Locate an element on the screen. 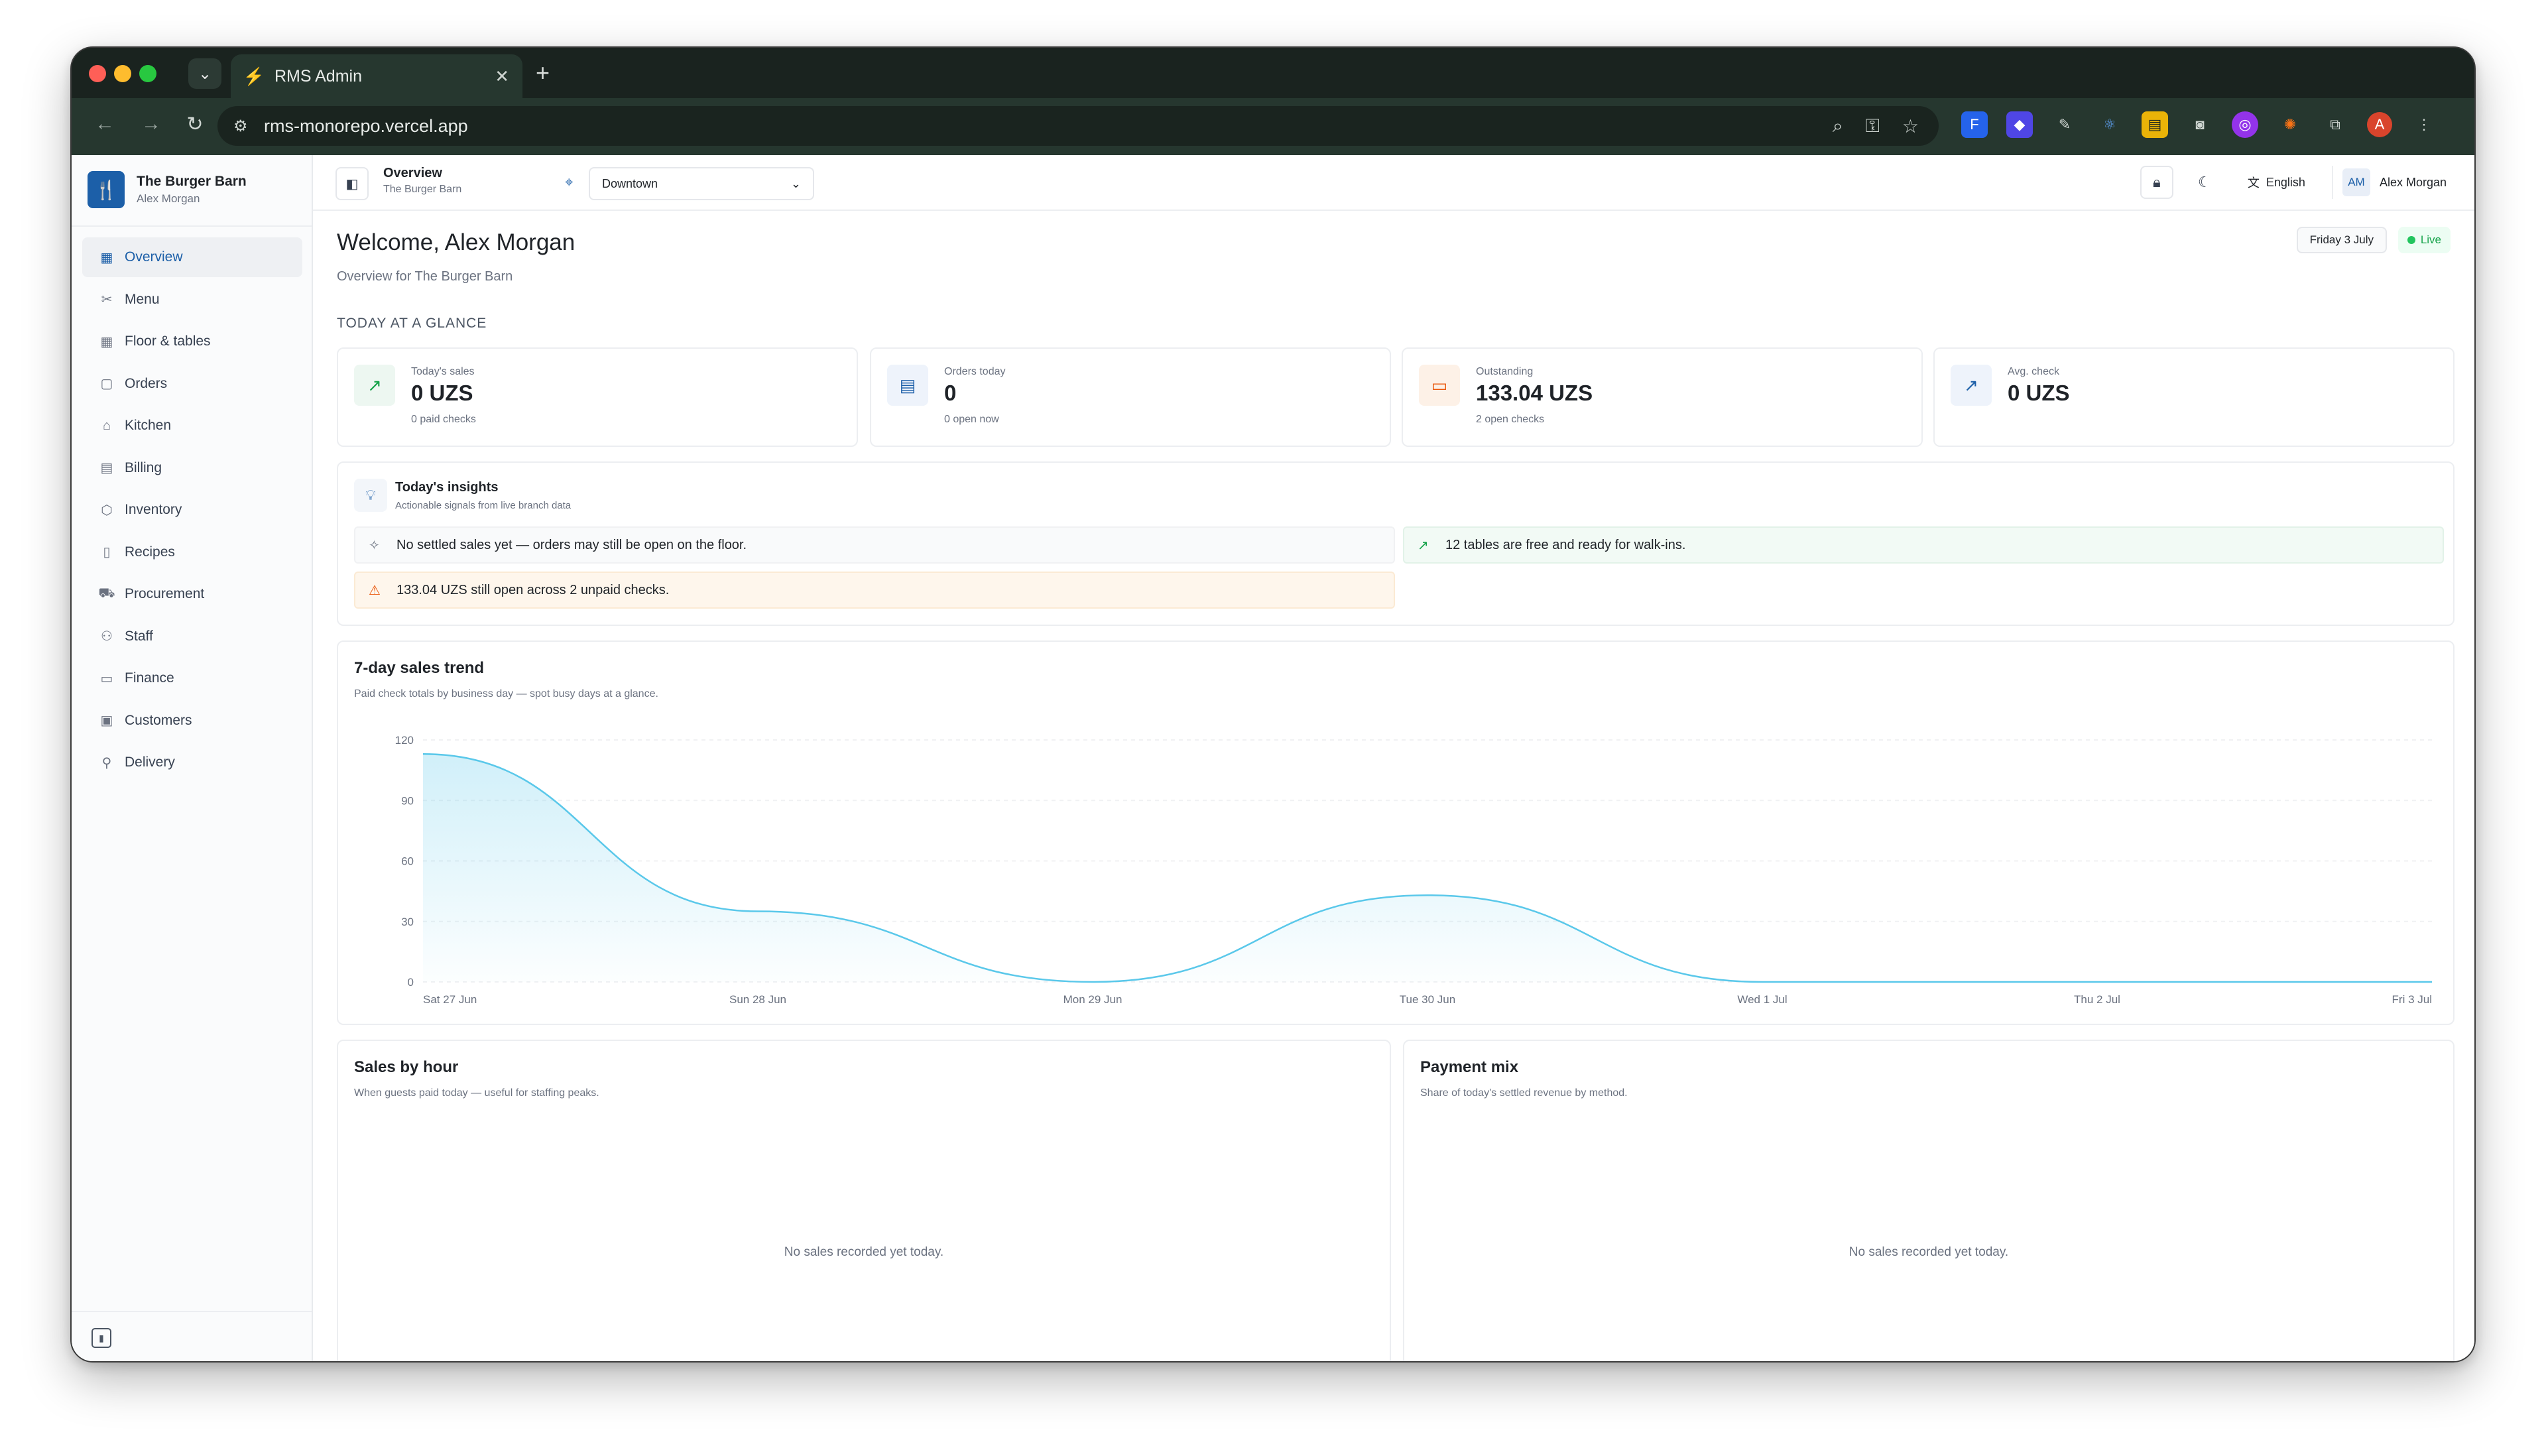  sidebar-item-customers: ▣ Customers is located at coordinates (192, 721).